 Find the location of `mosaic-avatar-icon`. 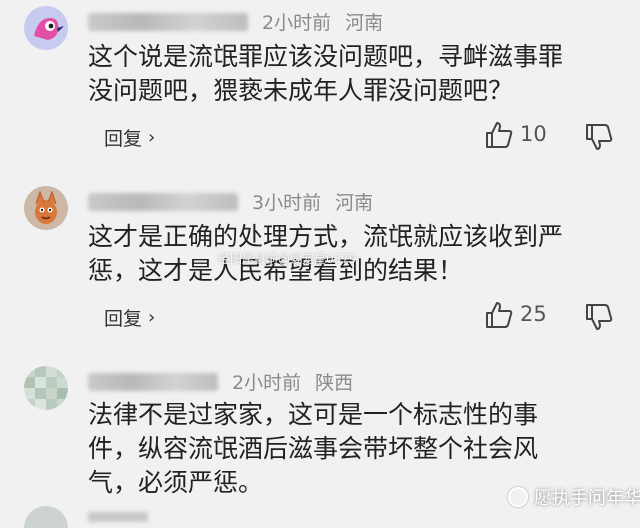

mosaic-avatar-icon is located at coordinates (46, 388).